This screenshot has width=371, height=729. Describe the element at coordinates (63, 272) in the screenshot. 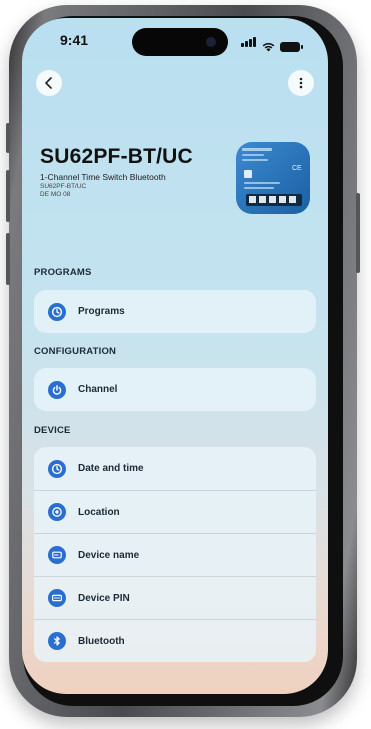

I see `section-title-programs: PROGRAMS` at that location.